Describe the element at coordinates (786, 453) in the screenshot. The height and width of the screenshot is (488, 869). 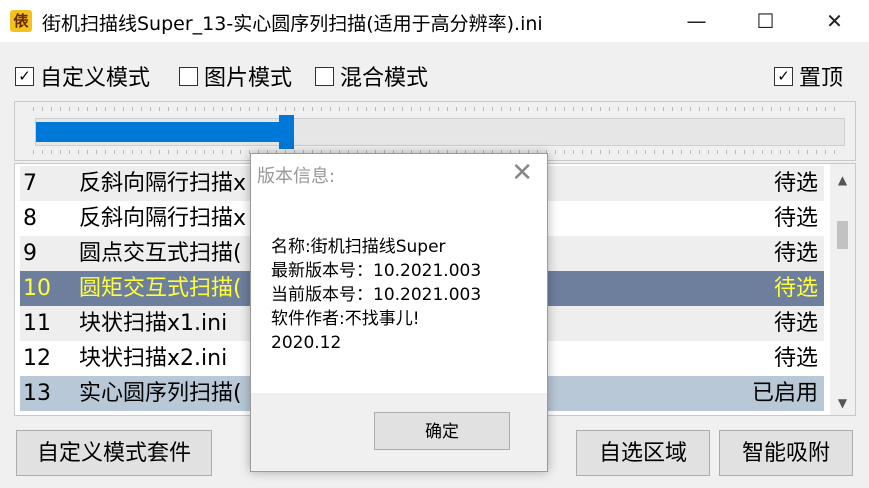
I see `smart-snap-button: 智能吸附` at that location.